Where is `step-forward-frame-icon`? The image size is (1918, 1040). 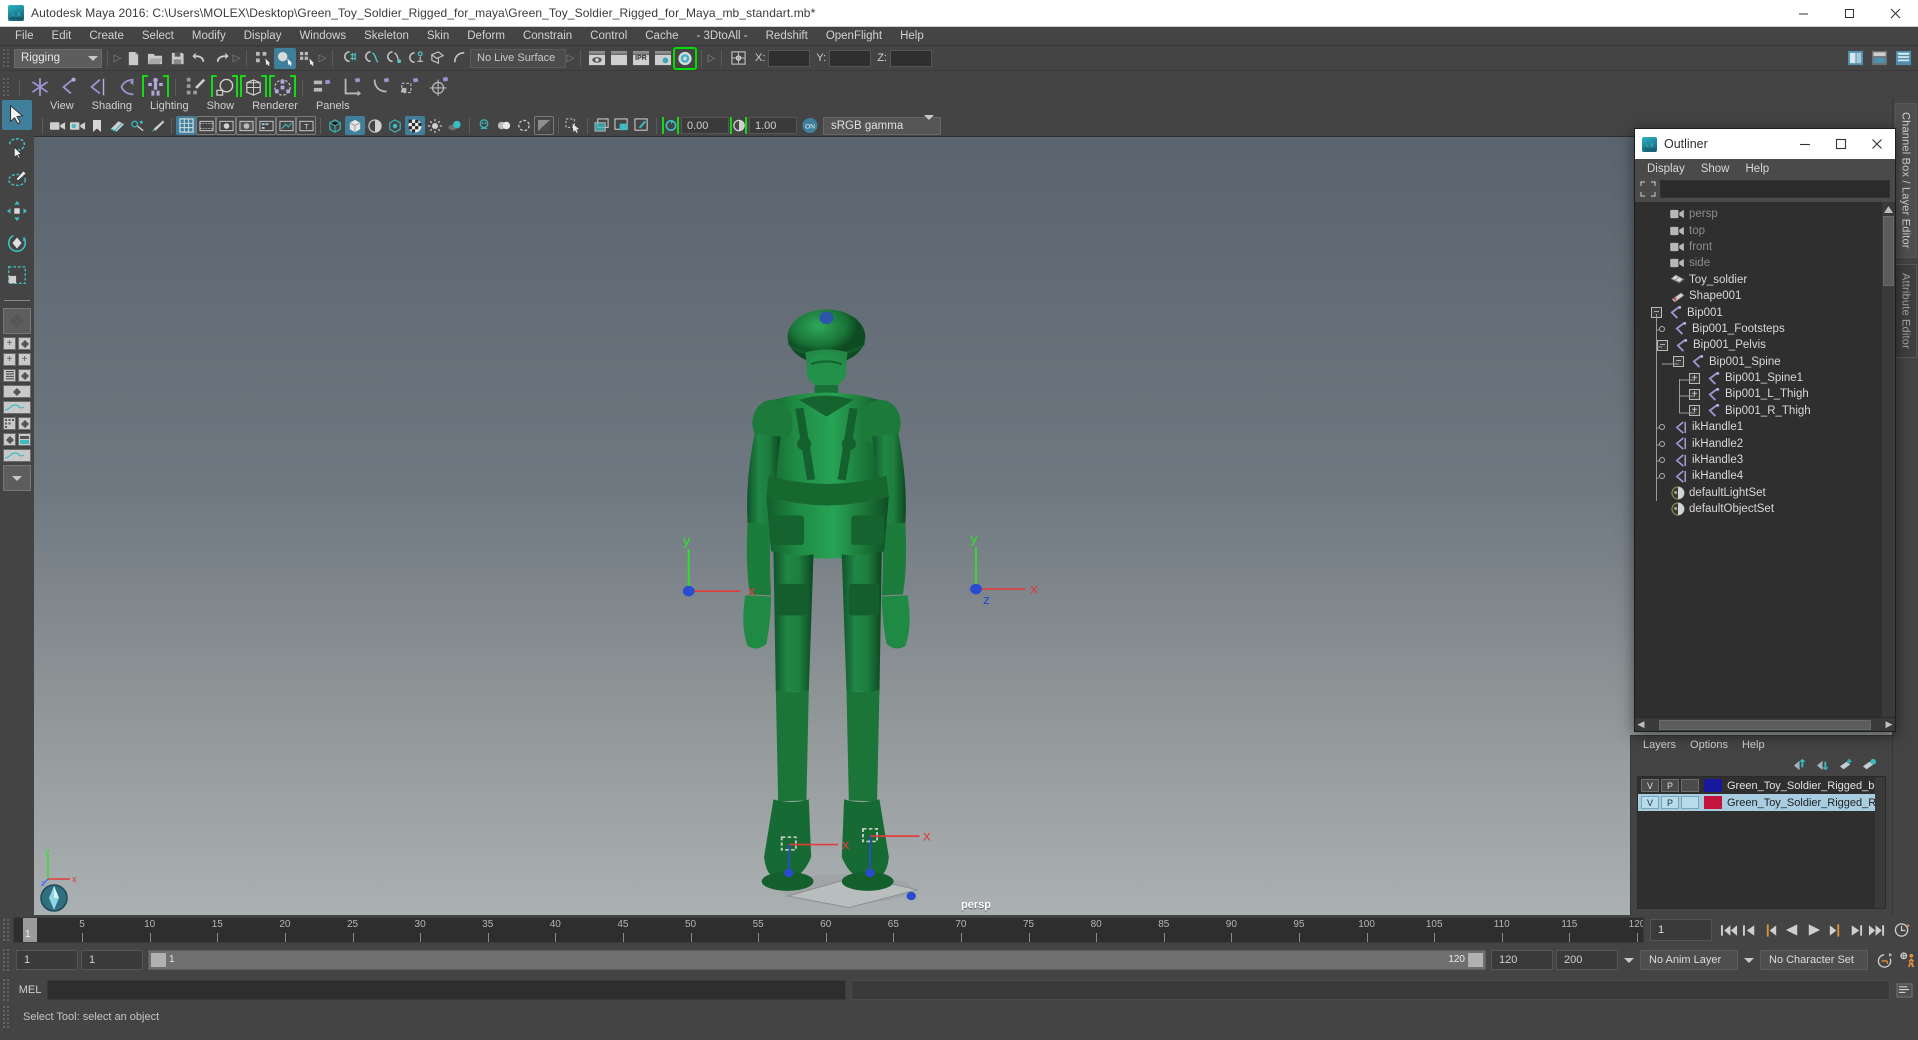
step-forward-frame-icon is located at coordinates (1834, 930).